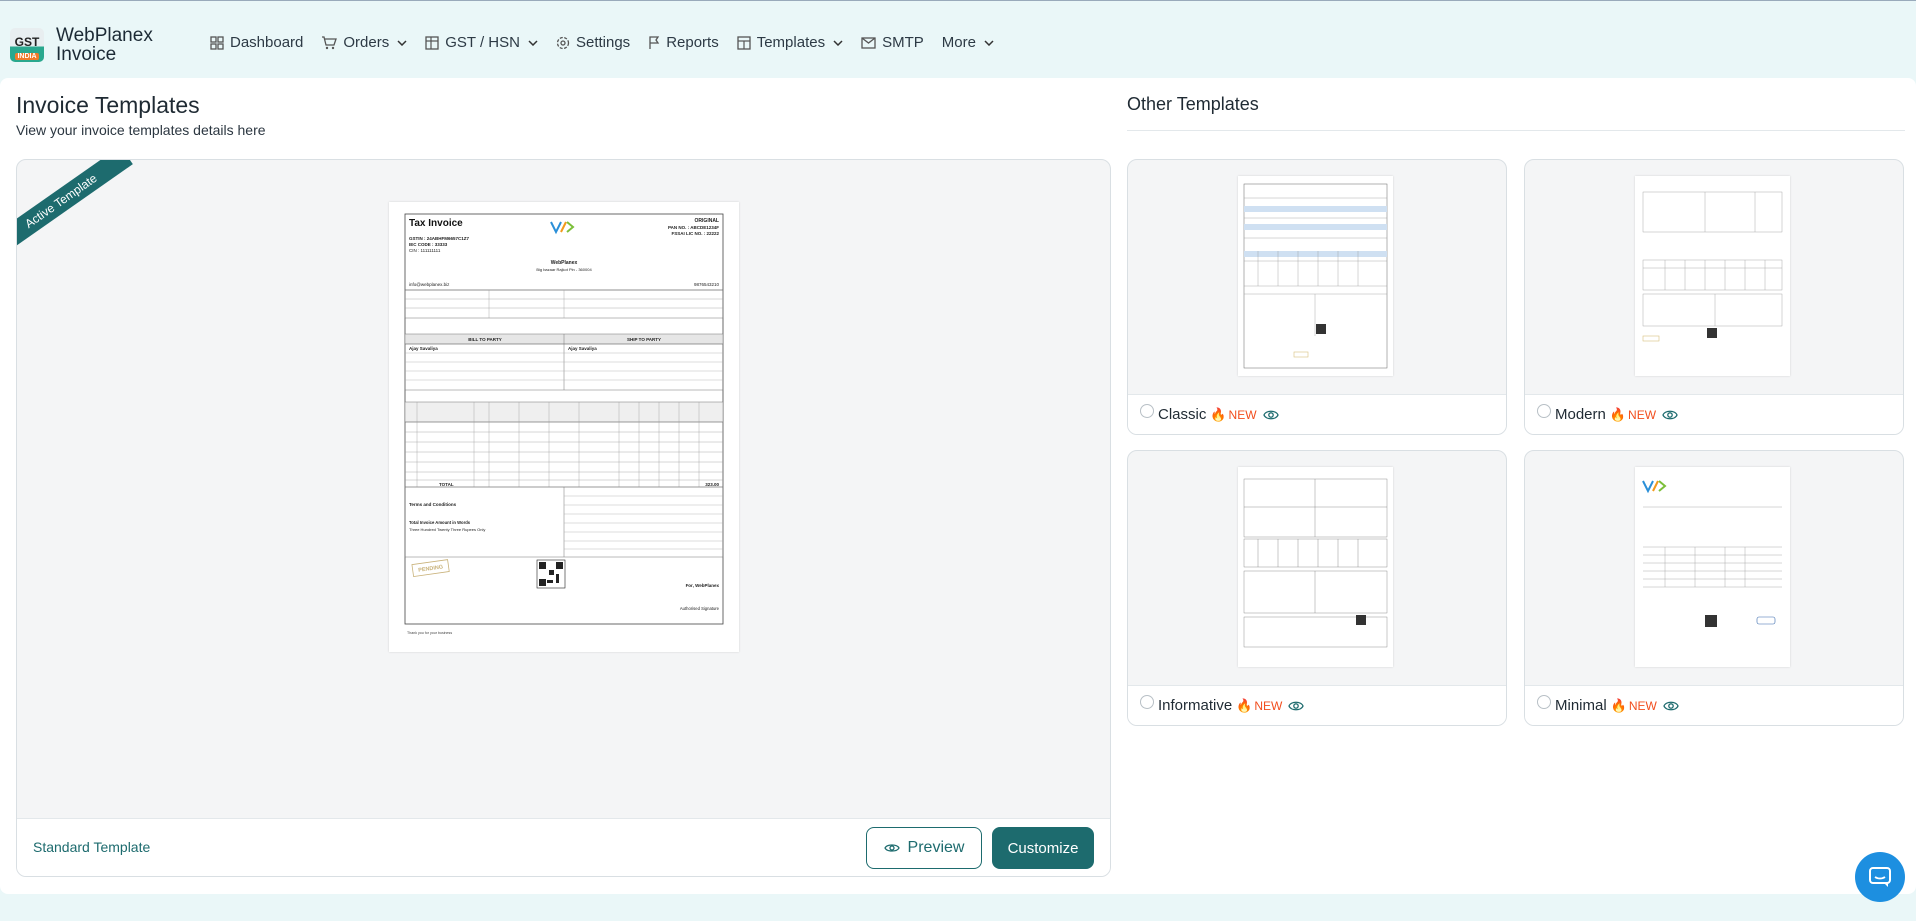 The width and height of the screenshot is (1916, 921). Describe the element at coordinates (485, 339) in the screenshot. I see `invoice-bill-to: BILL TO PARTY` at that location.